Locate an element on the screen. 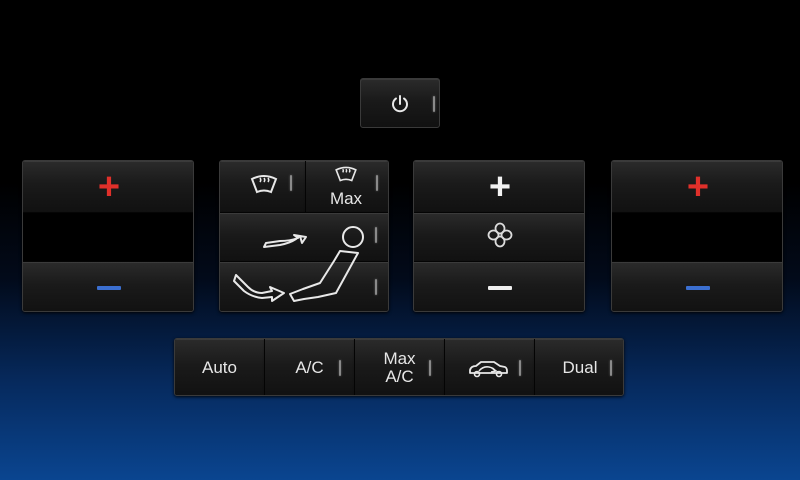 This screenshot has height=480, width=800. fan-icon is located at coordinates (500, 237).